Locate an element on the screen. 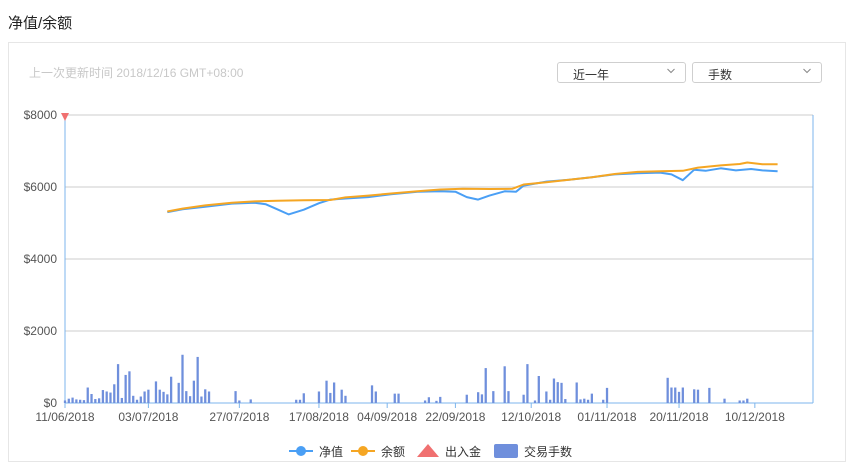 Image resolution: width=852 pixels, height=465 pixels. y-tick-label: $0 is located at coordinates (51, 403).